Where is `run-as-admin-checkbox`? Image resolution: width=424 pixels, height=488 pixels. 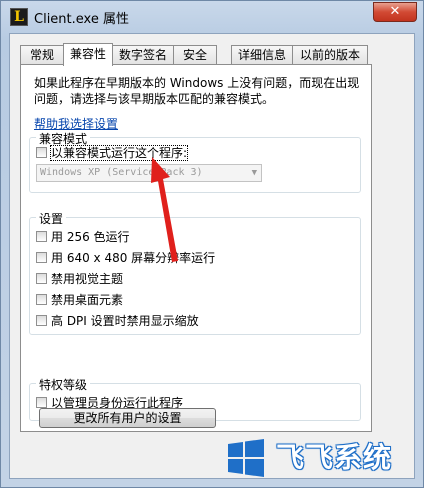 run-as-admin-checkbox is located at coordinates (41, 402).